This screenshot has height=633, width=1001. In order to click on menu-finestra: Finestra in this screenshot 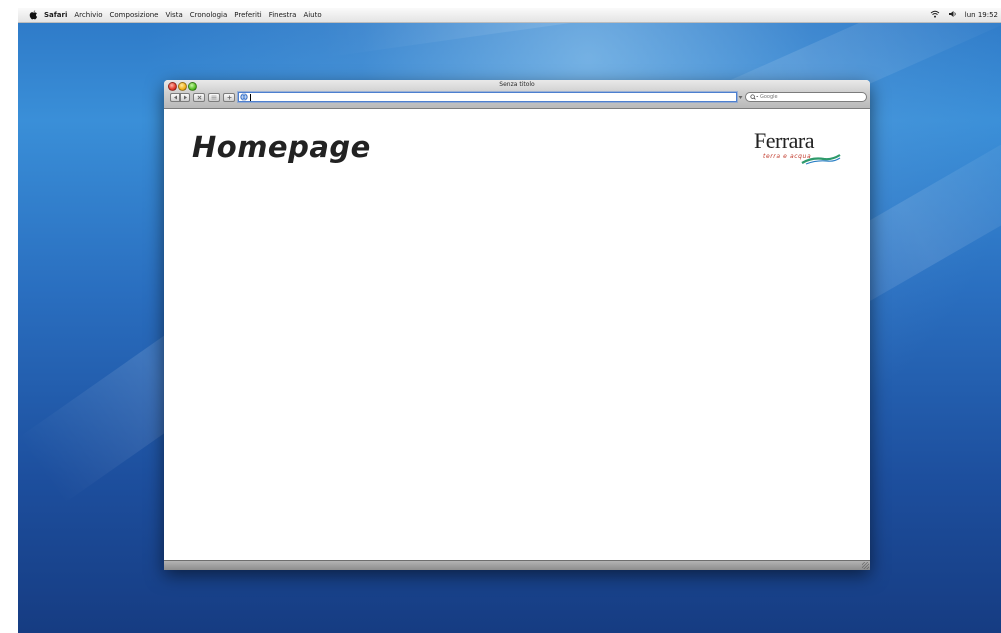, I will do `click(283, 15)`.